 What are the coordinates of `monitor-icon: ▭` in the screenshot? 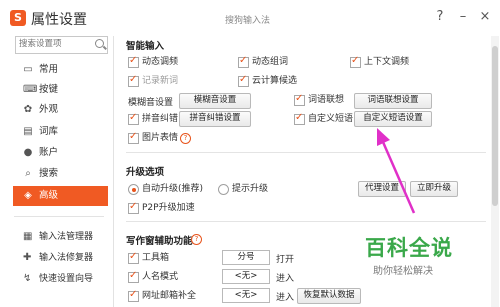 It's located at (28, 69).